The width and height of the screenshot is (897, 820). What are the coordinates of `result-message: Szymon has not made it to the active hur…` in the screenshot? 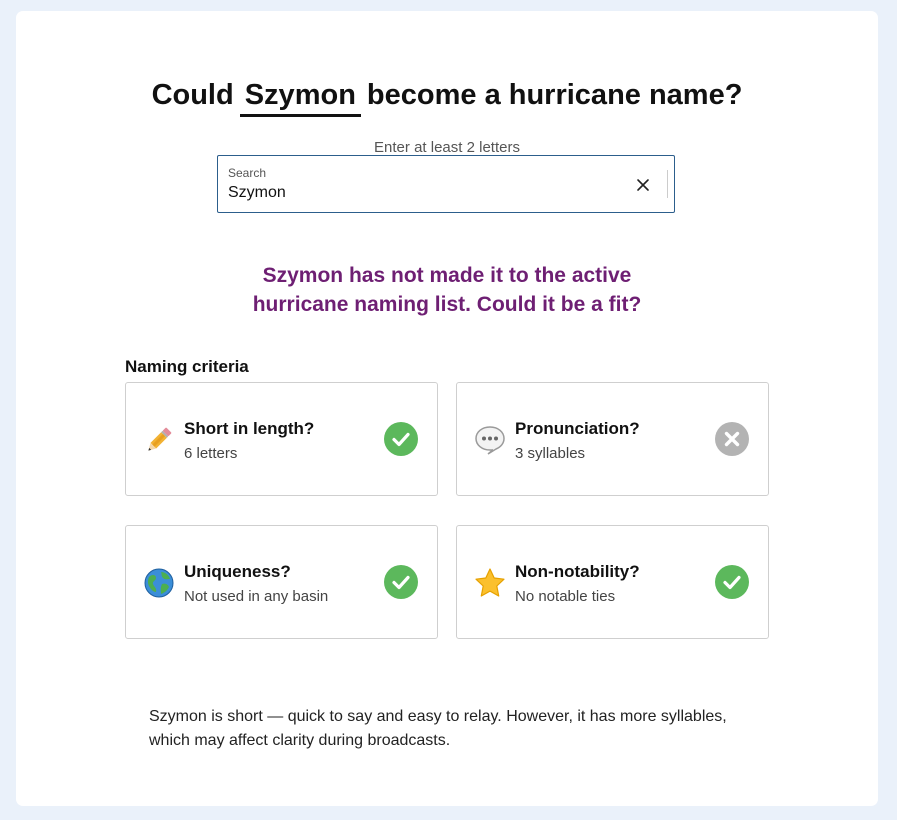 It's located at (447, 290).